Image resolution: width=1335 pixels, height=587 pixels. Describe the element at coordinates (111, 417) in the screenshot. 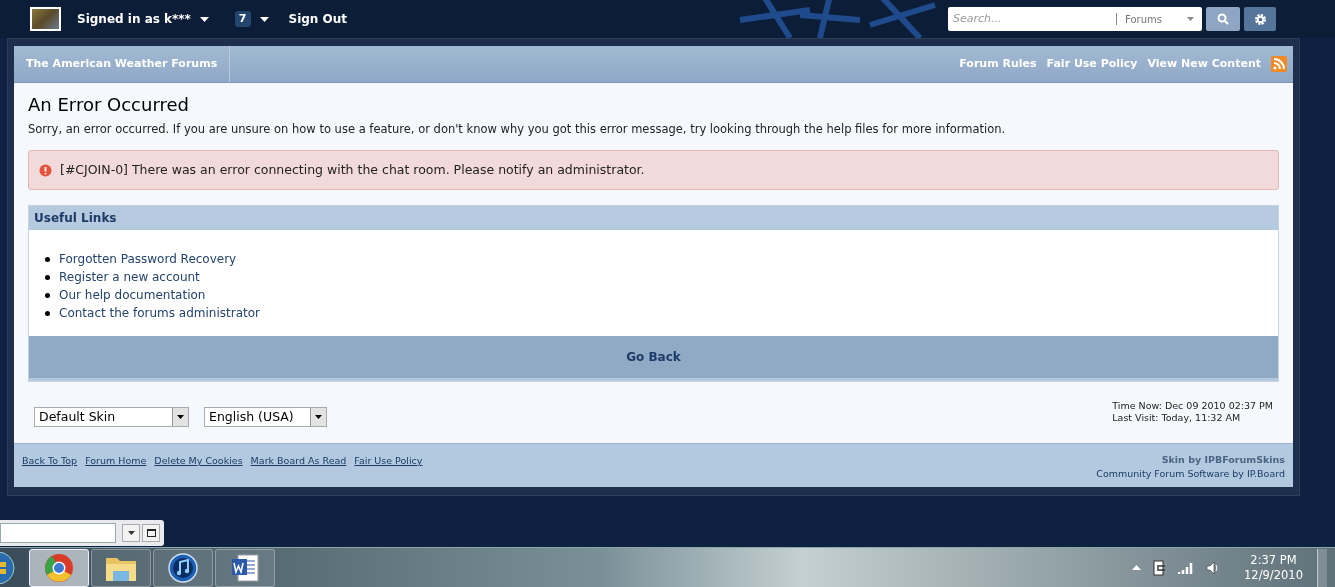

I see `dropdown-select: Default Skin` at that location.